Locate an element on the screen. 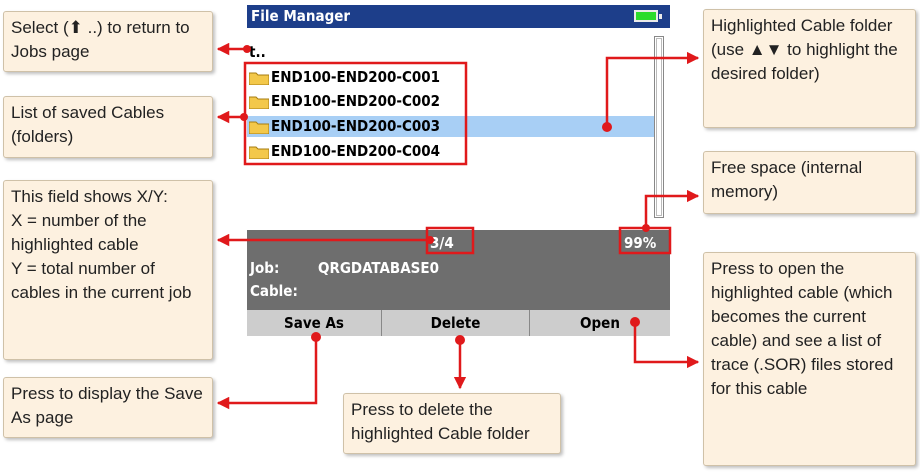 The image size is (920, 476). dot-open is located at coordinates (635, 322).